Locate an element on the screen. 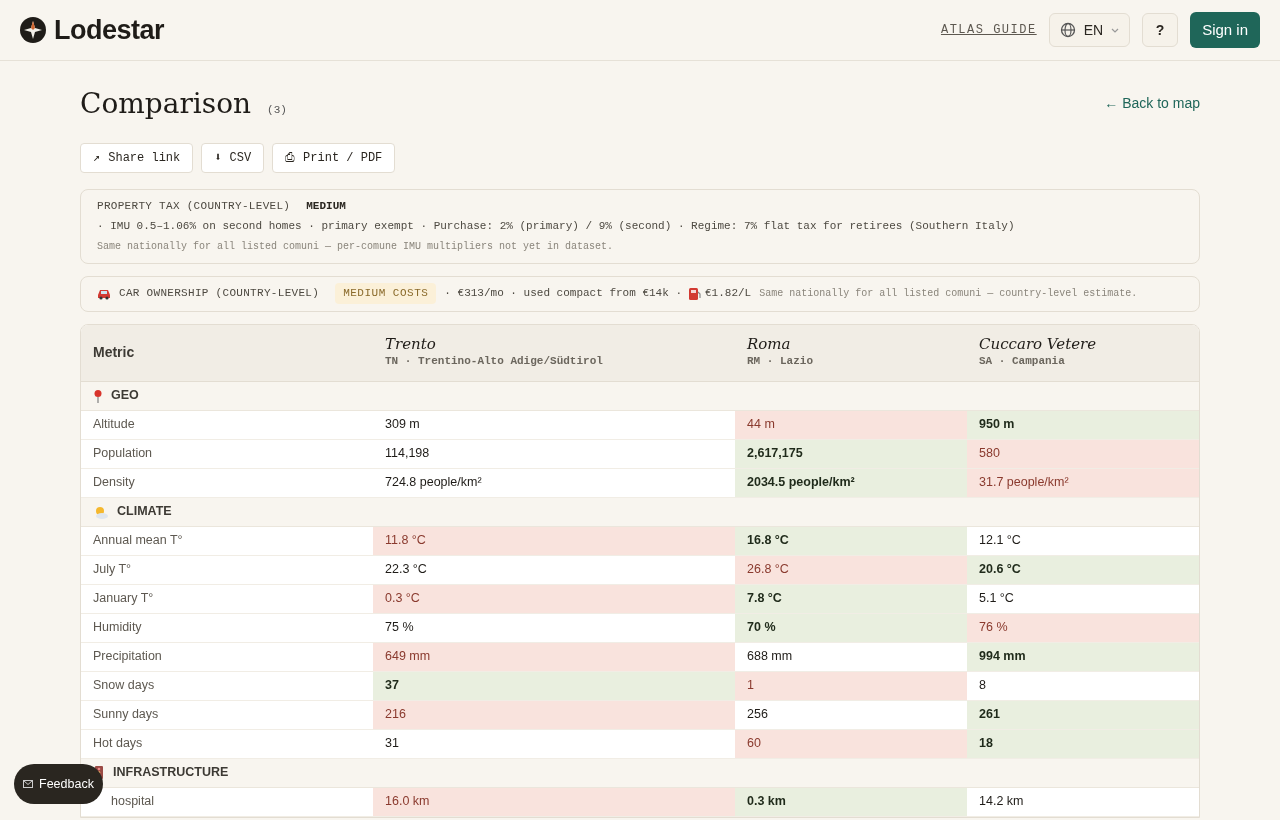 This screenshot has width=1280, height=820. fuel-pump-icon is located at coordinates (694, 294).